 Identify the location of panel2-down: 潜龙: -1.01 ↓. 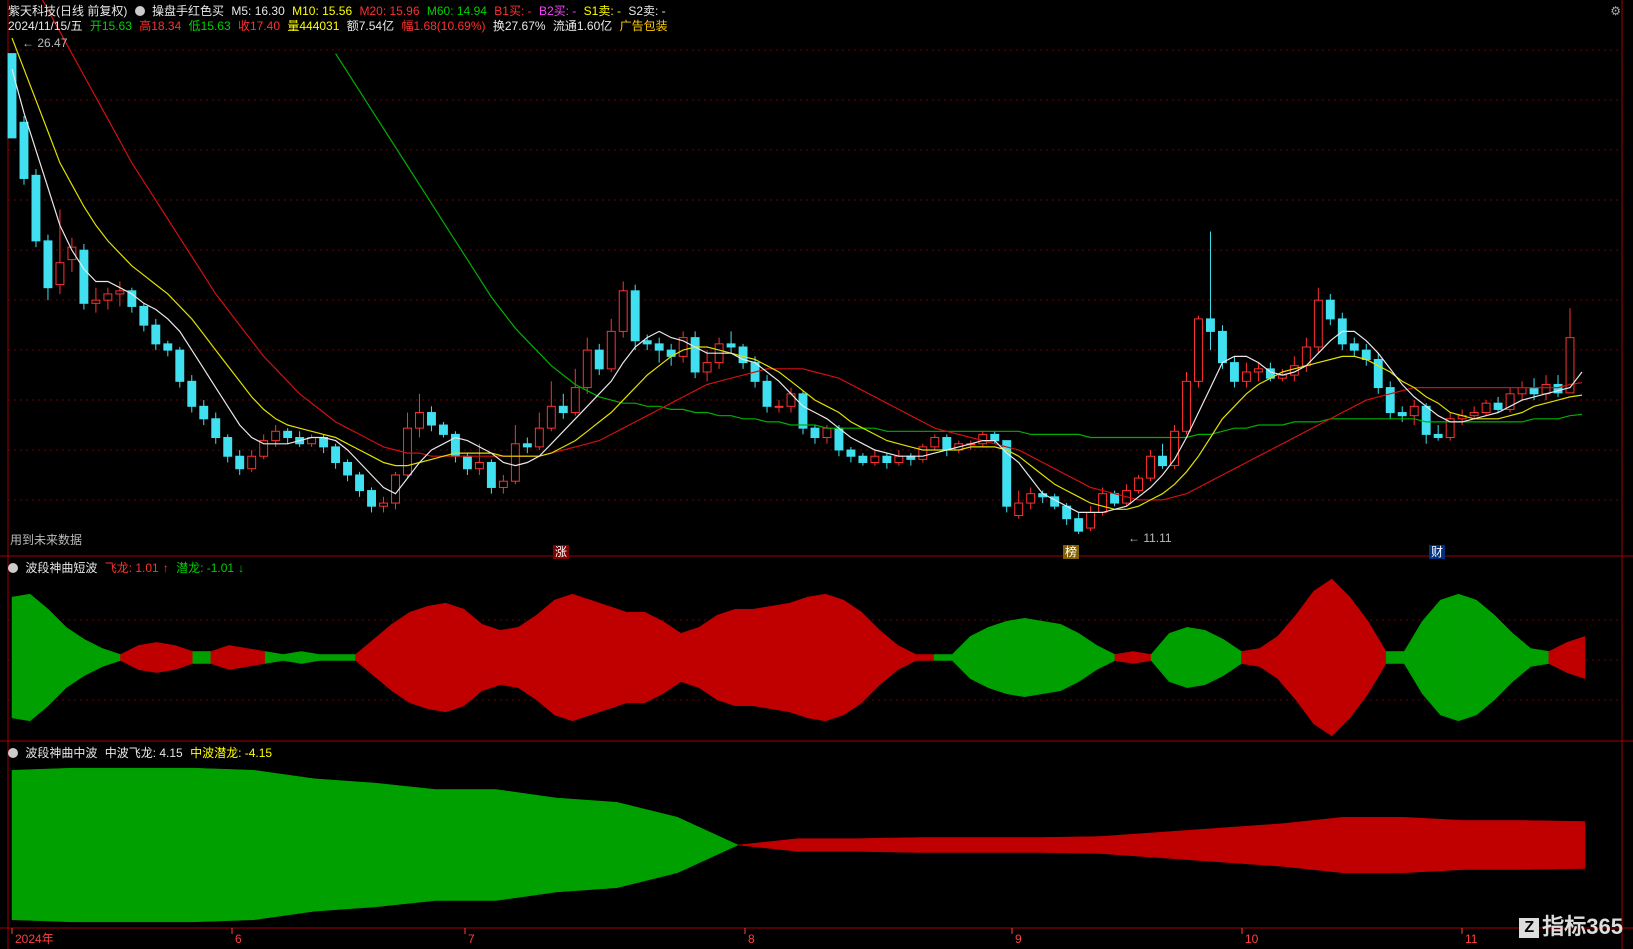
(210, 568).